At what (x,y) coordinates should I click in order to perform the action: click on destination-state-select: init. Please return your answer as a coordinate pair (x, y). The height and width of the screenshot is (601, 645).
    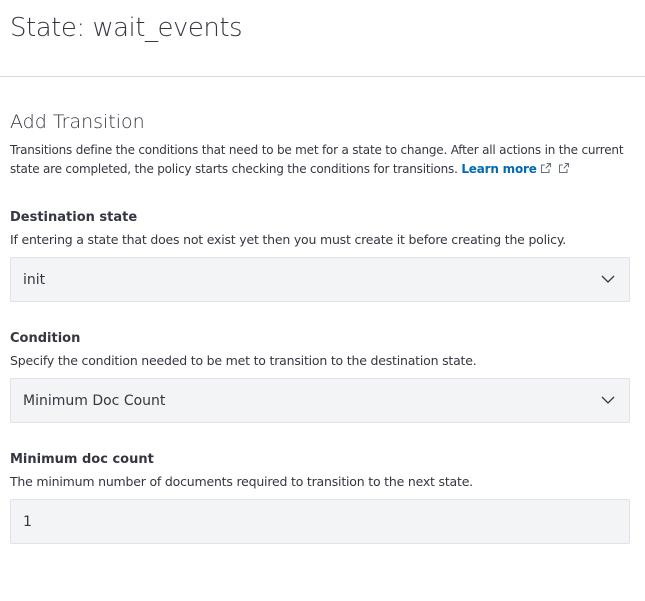
    Looking at the image, I should click on (320, 279).